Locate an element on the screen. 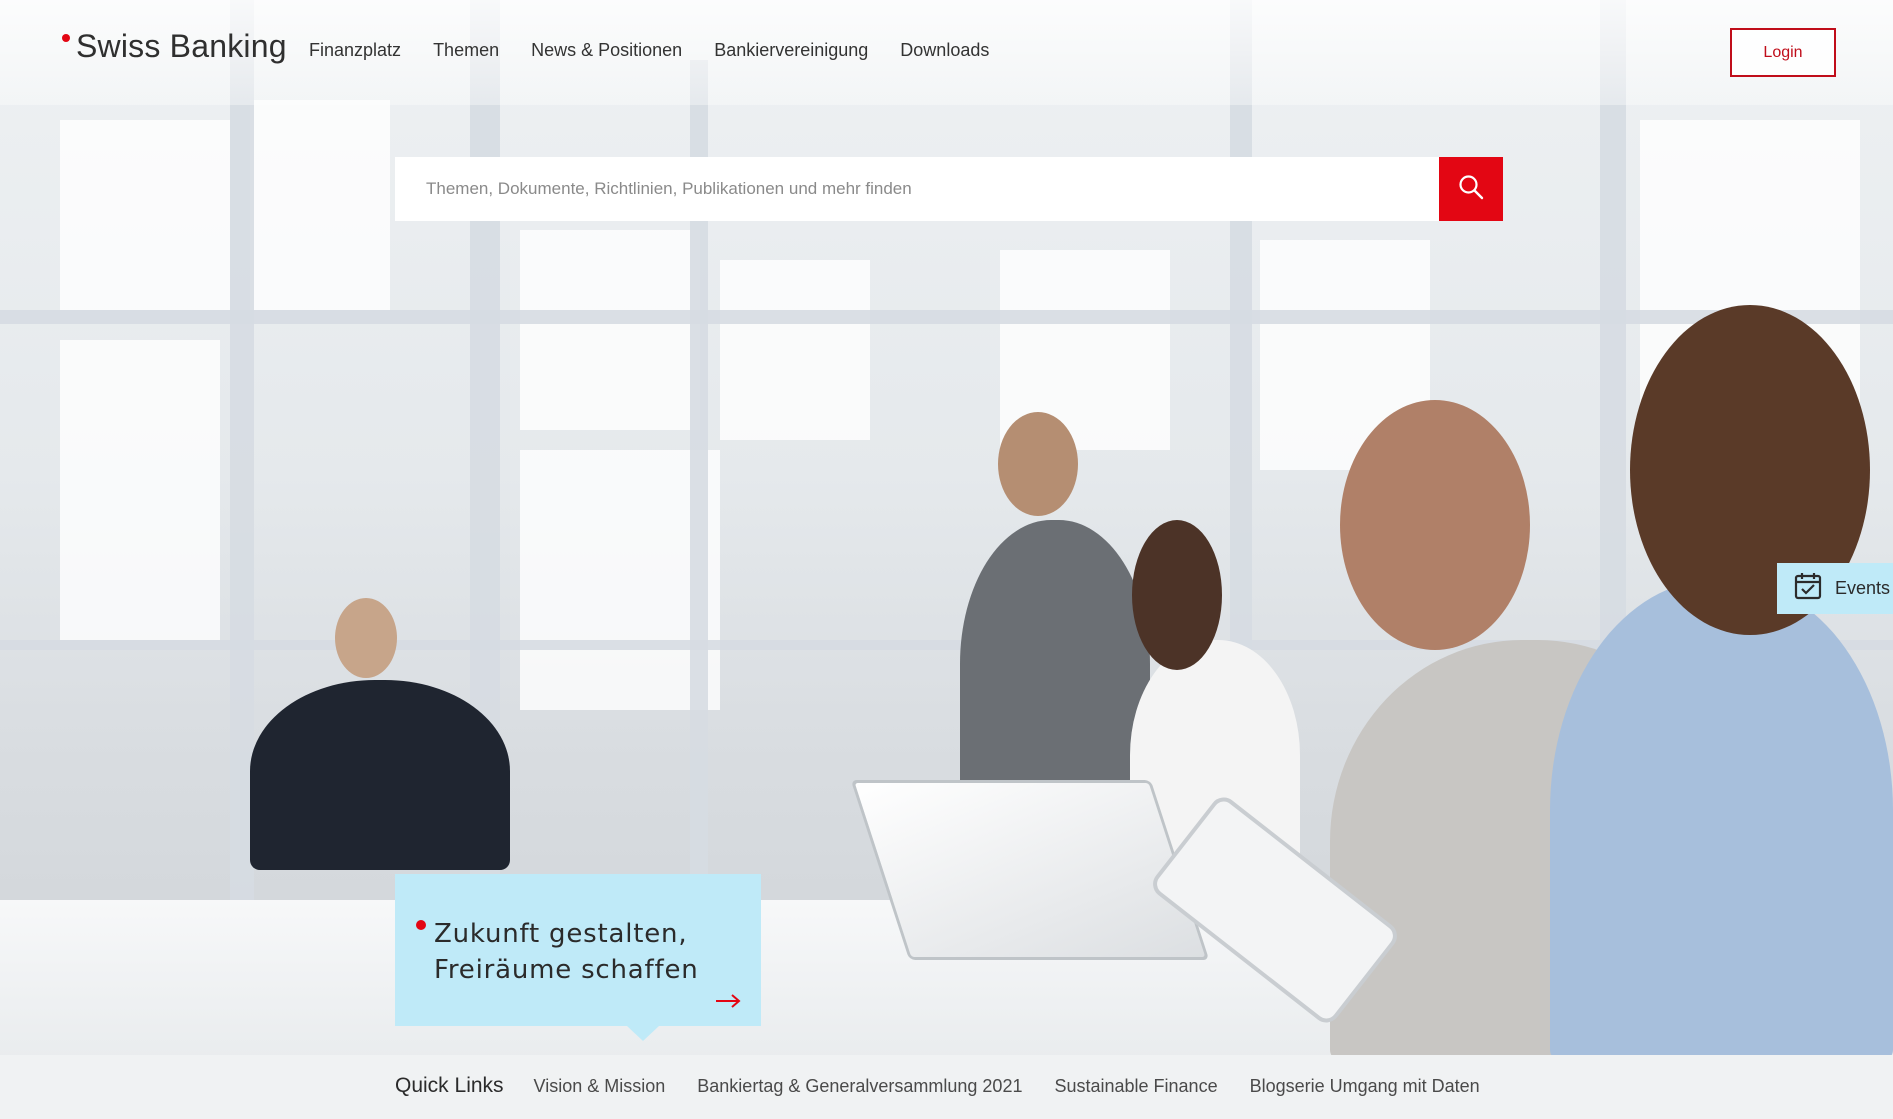 This screenshot has height=1119, width=1893. teaser-card: Zukunft gestalten, Freiräume schaffen is located at coordinates (578, 957).